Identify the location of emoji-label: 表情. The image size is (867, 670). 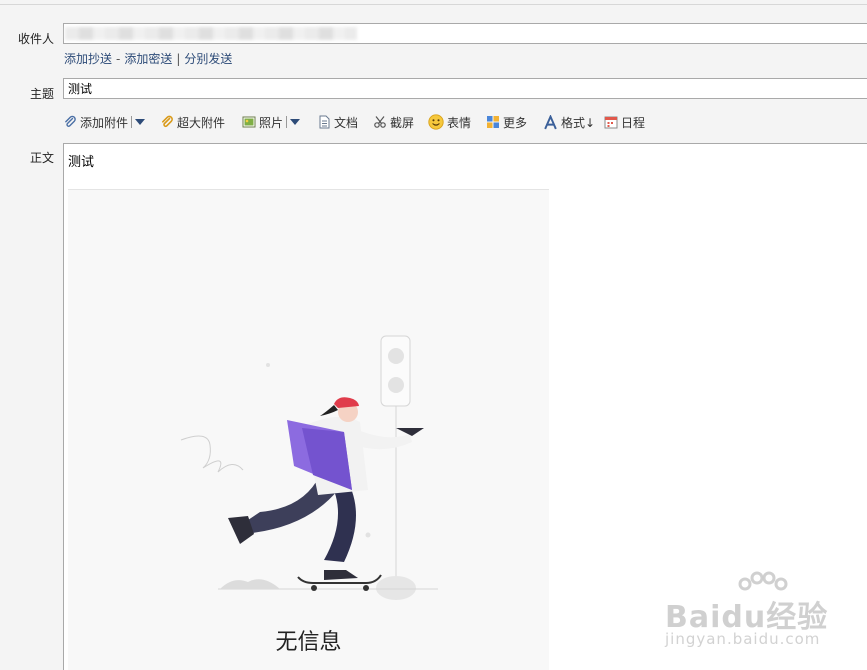
(459, 122).